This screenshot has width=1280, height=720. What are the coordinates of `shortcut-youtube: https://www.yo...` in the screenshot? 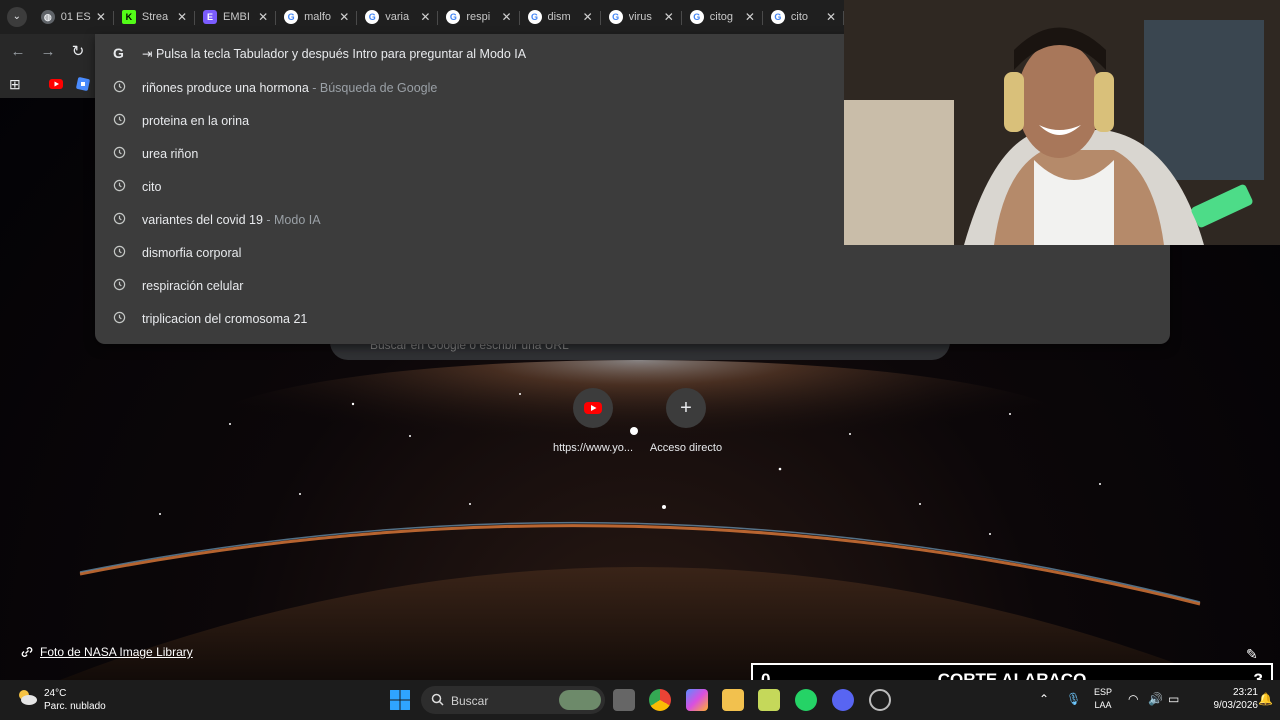 It's located at (593, 421).